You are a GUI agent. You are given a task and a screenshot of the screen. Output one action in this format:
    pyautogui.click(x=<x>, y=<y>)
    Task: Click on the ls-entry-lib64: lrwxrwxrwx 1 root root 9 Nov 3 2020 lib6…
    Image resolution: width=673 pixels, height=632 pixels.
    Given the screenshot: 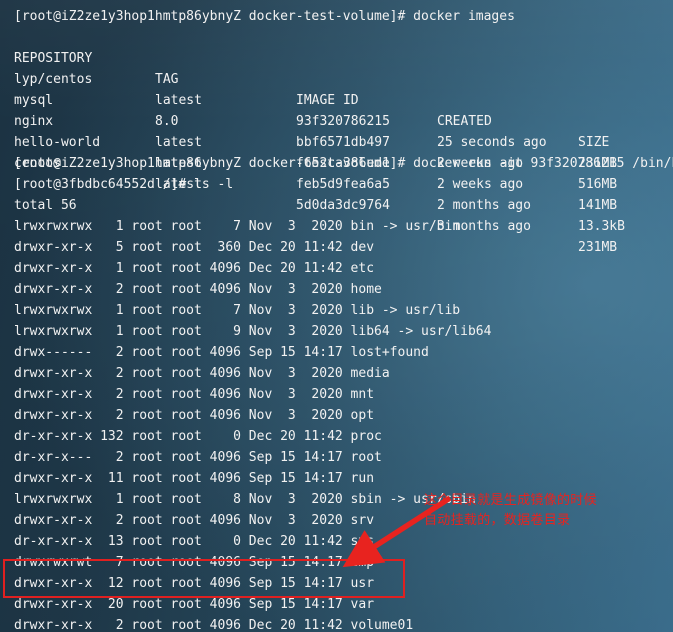 What is the action you would take?
    pyautogui.click(x=253, y=331)
    